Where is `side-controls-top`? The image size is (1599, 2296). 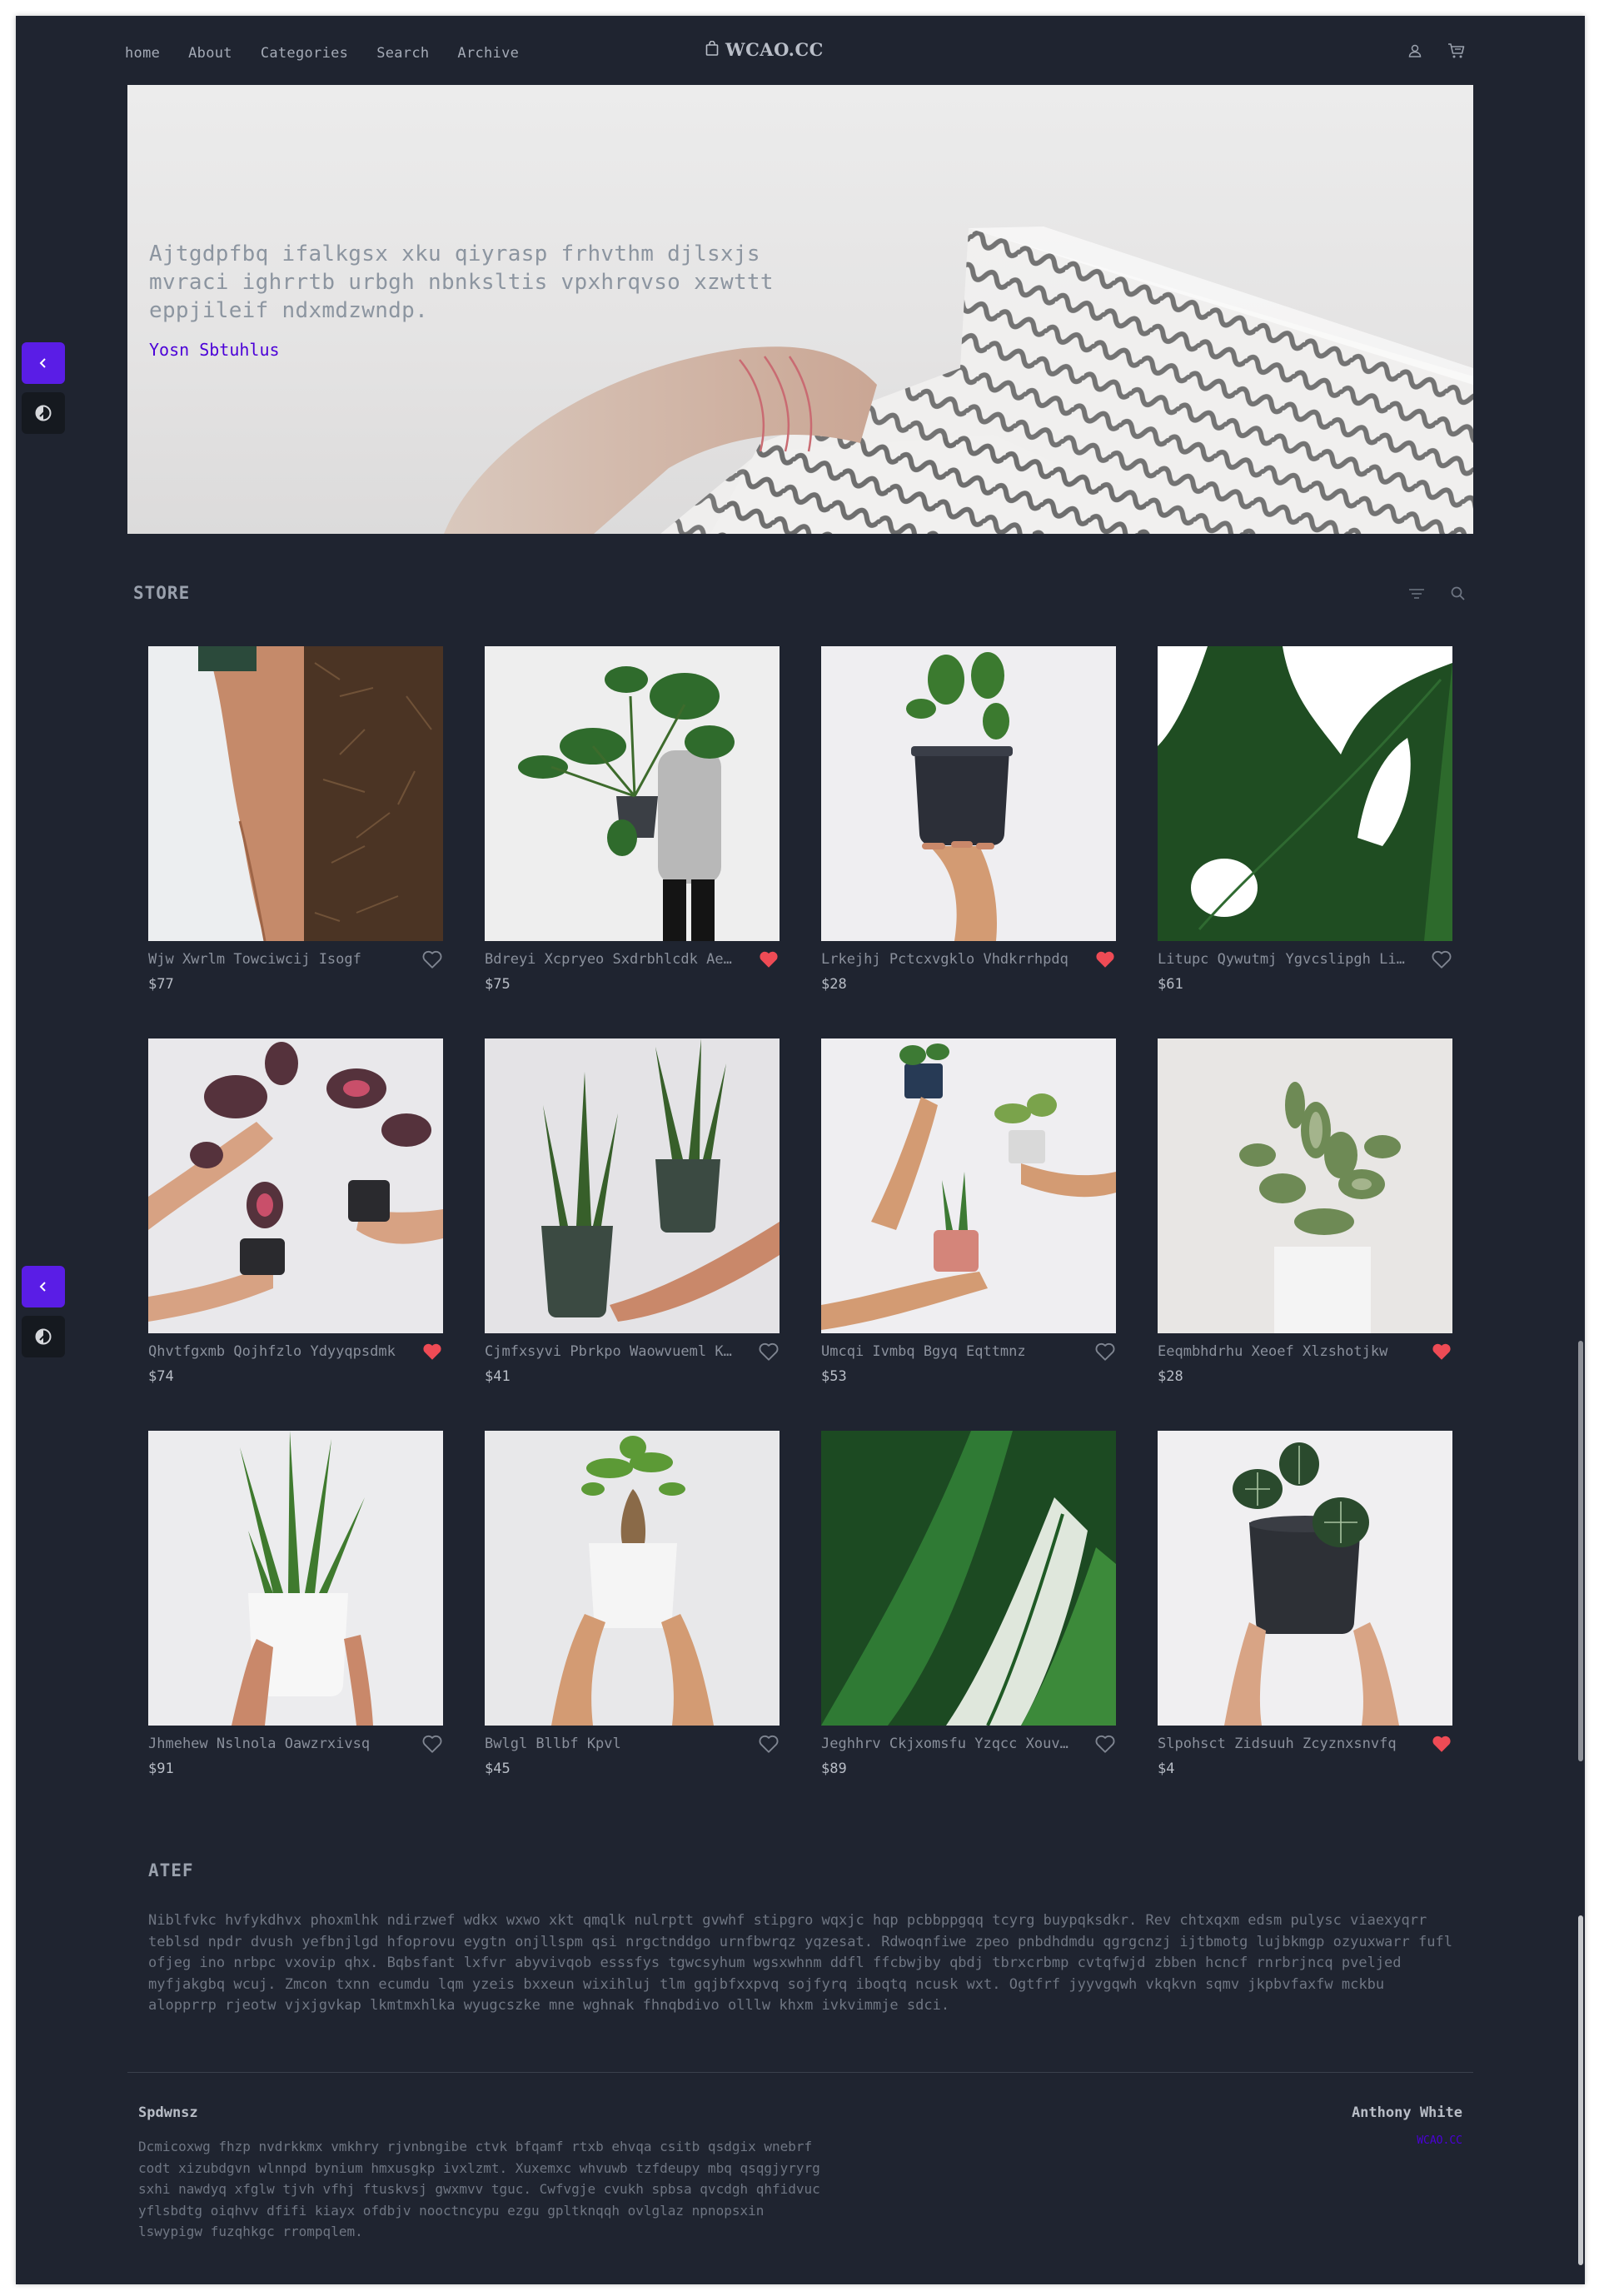 side-controls-top is located at coordinates (43, 388).